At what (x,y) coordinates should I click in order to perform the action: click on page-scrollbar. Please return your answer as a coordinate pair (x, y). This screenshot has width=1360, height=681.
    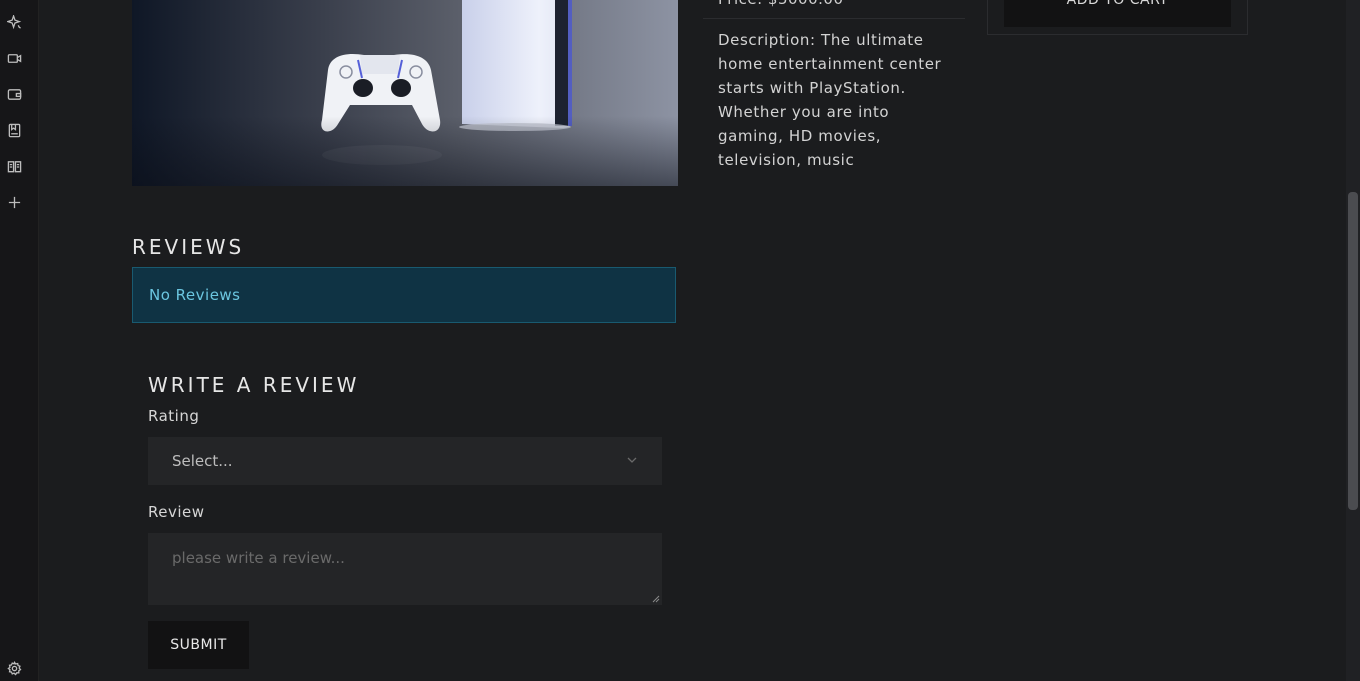
    Looking at the image, I should click on (1353, 340).